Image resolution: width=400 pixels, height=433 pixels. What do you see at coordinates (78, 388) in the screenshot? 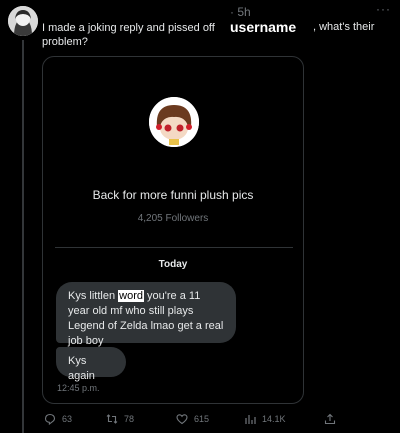
I see `message-timestamp: 12:45 p.m.` at bounding box center [78, 388].